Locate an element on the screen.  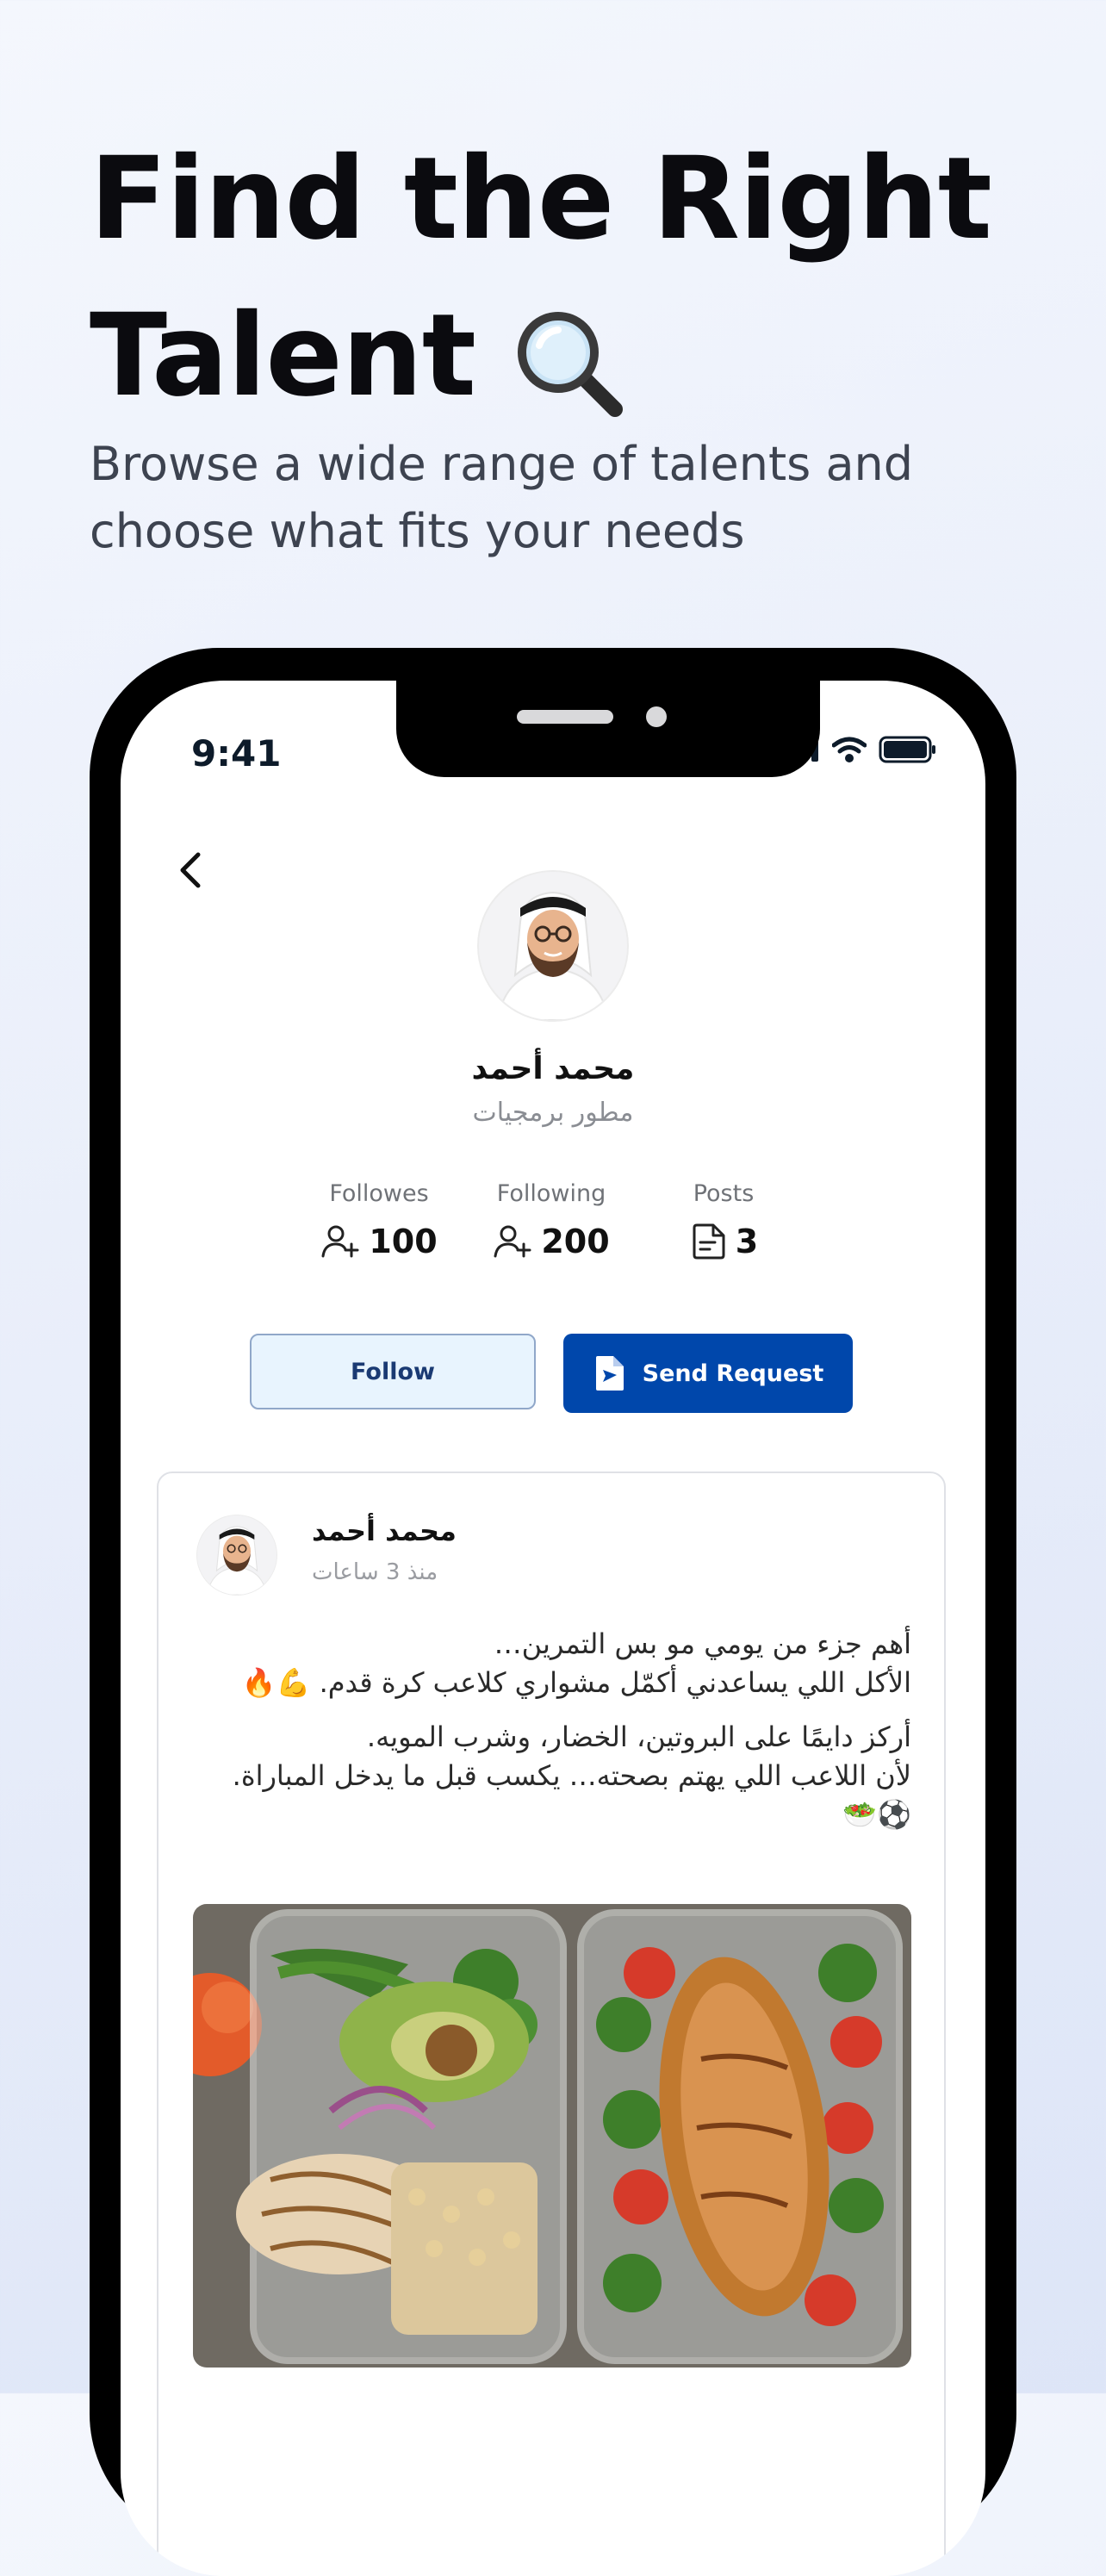
send-request-label: Send Request is located at coordinates (733, 1374).